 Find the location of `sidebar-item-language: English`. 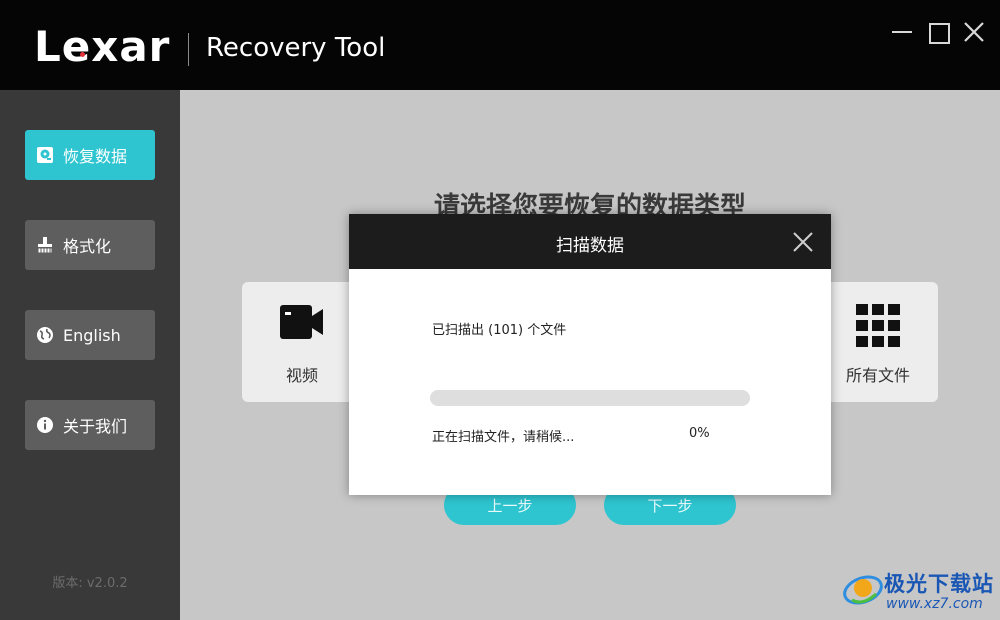

sidebar-item-language: English is located at coordinates (90, 335).